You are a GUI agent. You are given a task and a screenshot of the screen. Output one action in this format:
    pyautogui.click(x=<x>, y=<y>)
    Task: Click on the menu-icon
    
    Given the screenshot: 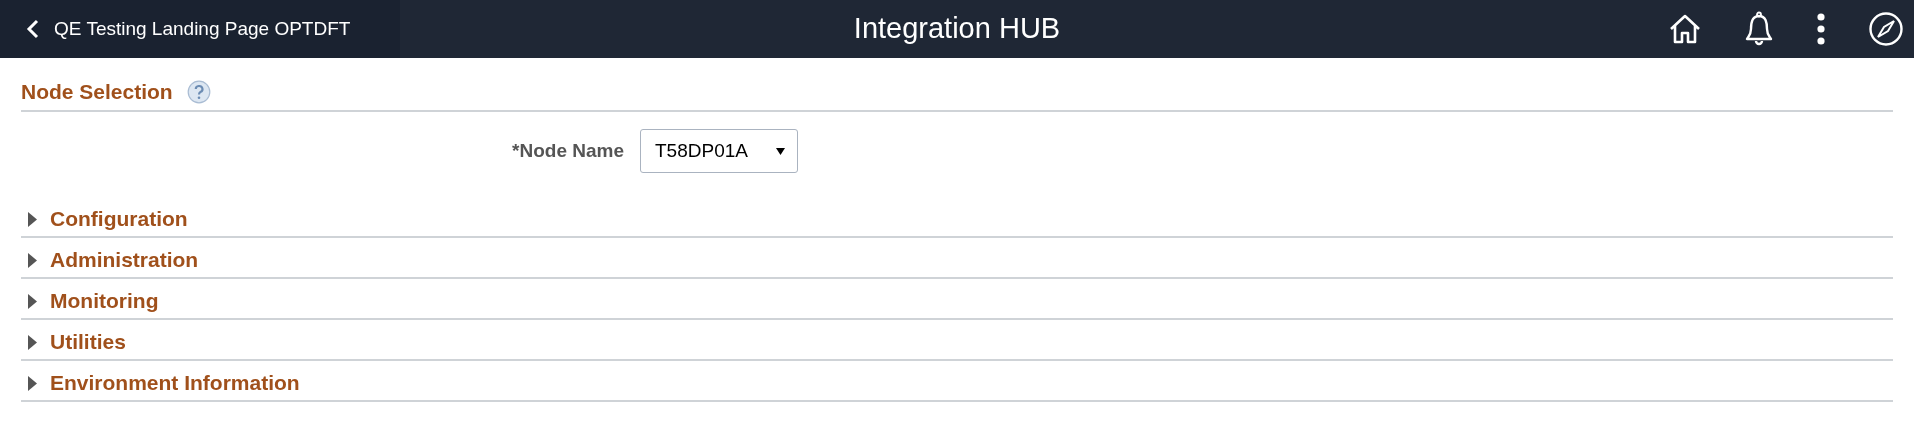 What is the action you would take?
    pyautogui.click(x=1821, y=29)
    